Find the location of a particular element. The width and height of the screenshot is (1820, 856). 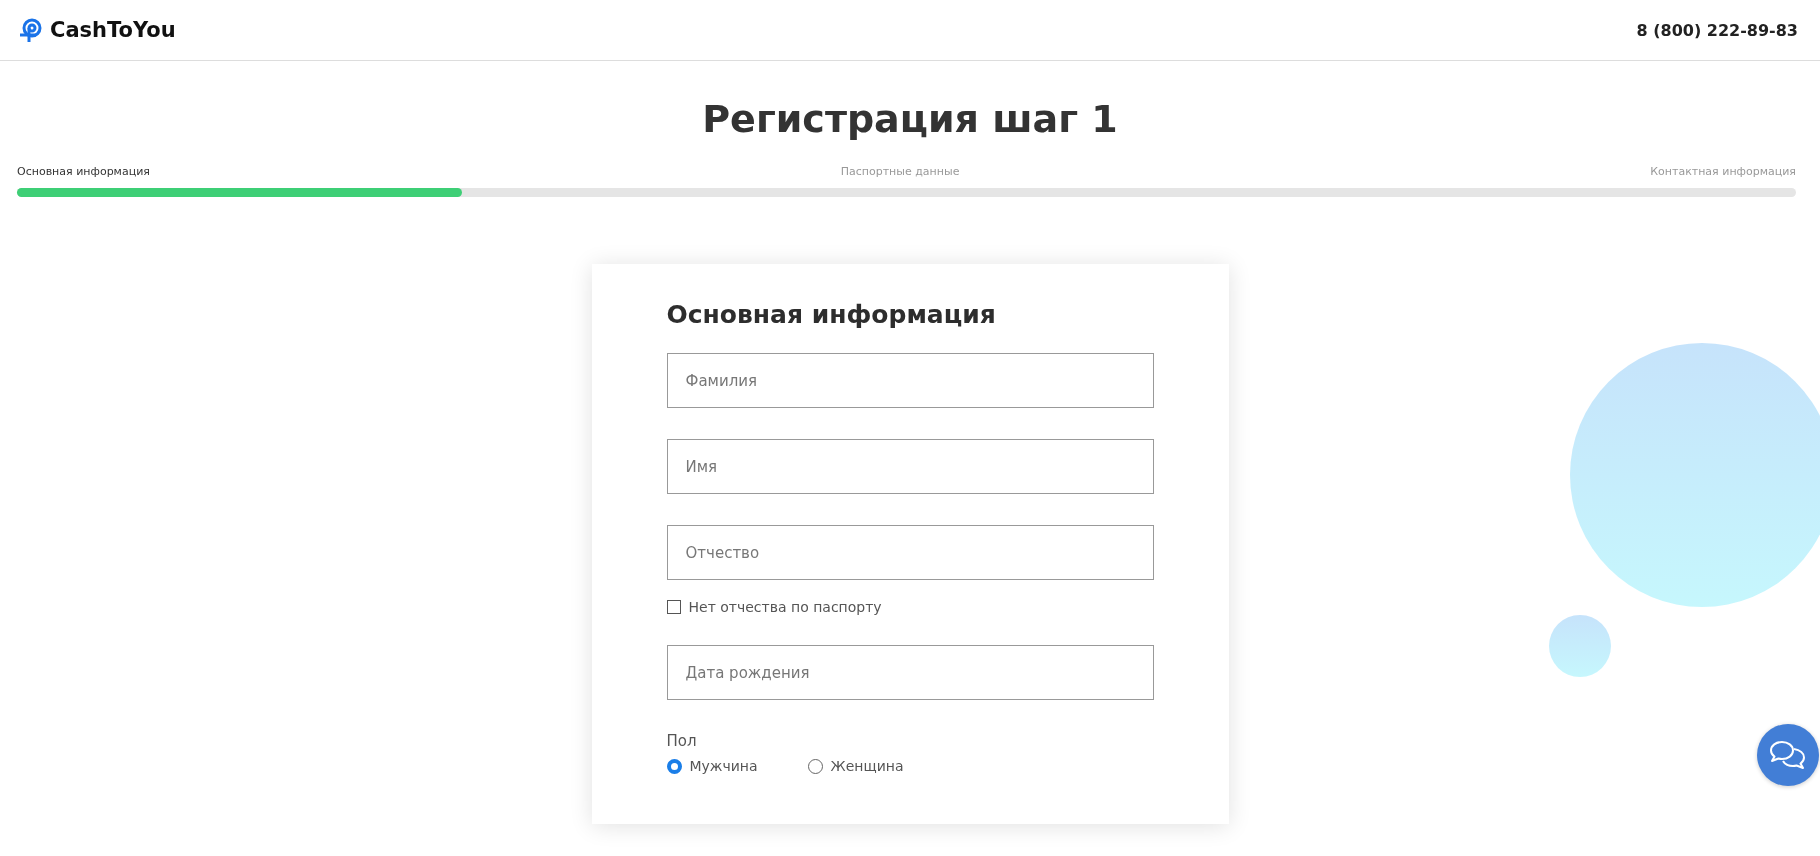

step-label: Основная информация is located at coordinates (83, 171).